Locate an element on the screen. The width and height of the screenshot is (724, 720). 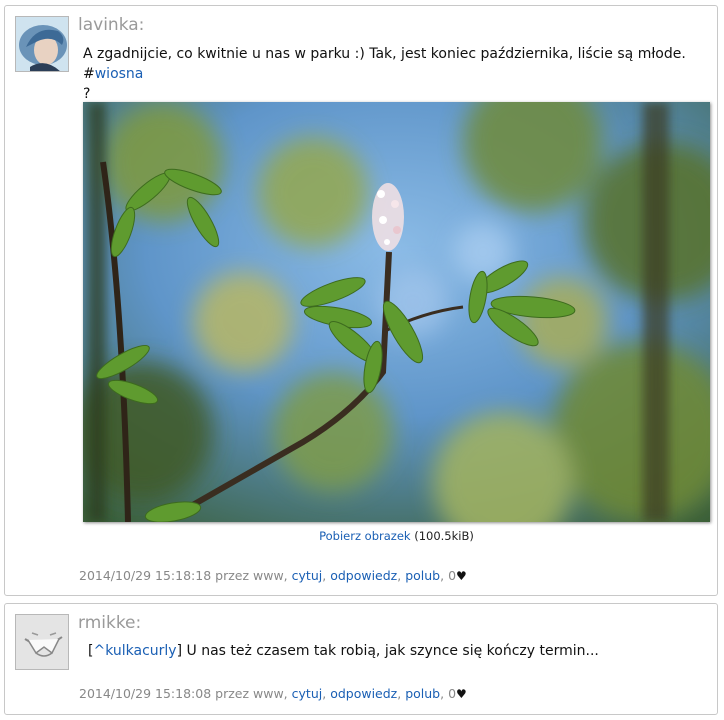
mention-link: ^kulkacurly is located at coordinates (134, 651).